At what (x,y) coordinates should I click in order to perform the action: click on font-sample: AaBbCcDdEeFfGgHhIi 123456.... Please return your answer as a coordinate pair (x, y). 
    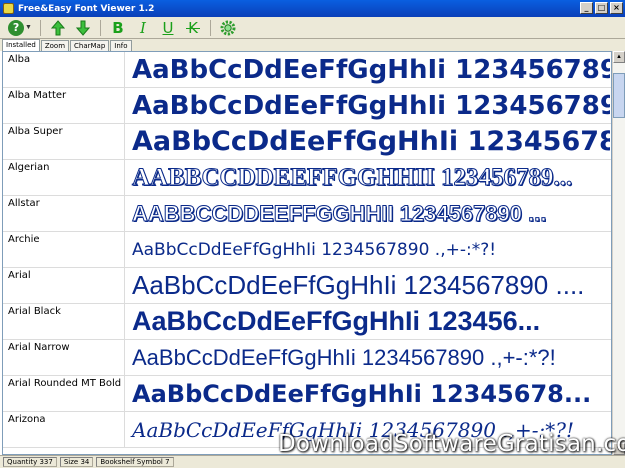
    Looking at the image, I should click on (336, 321).